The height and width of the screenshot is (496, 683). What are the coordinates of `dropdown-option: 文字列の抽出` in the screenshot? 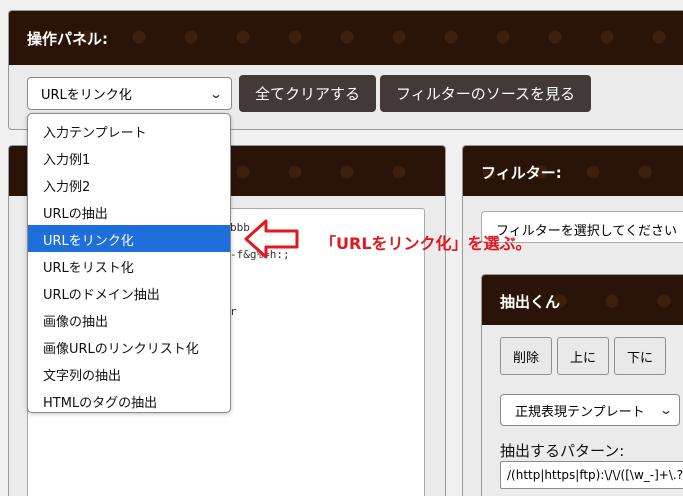 It's located at (129, 373).